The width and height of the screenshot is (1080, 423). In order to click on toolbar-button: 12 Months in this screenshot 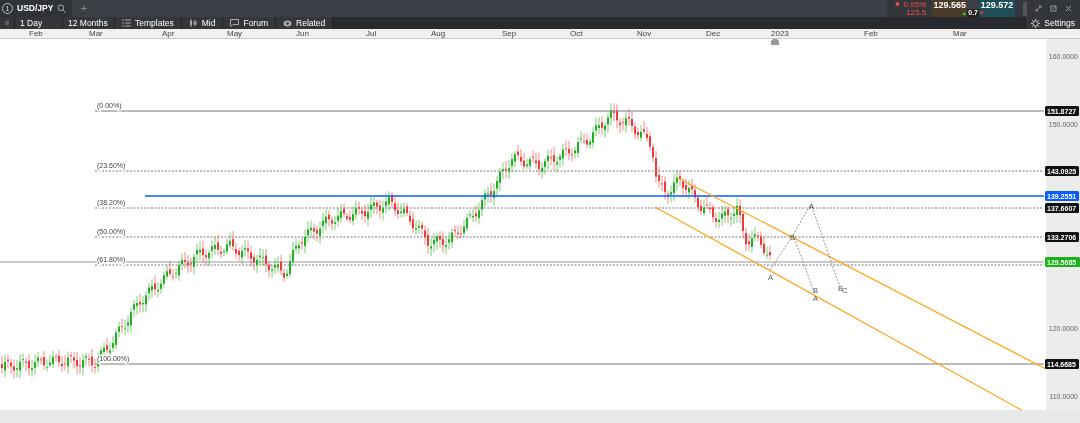, I will do `click(89, 23)`.